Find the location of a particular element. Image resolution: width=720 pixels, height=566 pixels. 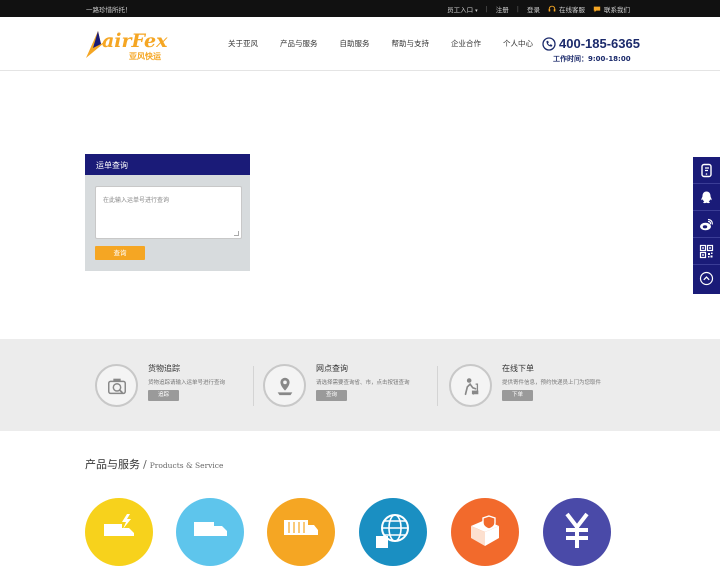

camera-search-icon is located at coordinates (116, 385).